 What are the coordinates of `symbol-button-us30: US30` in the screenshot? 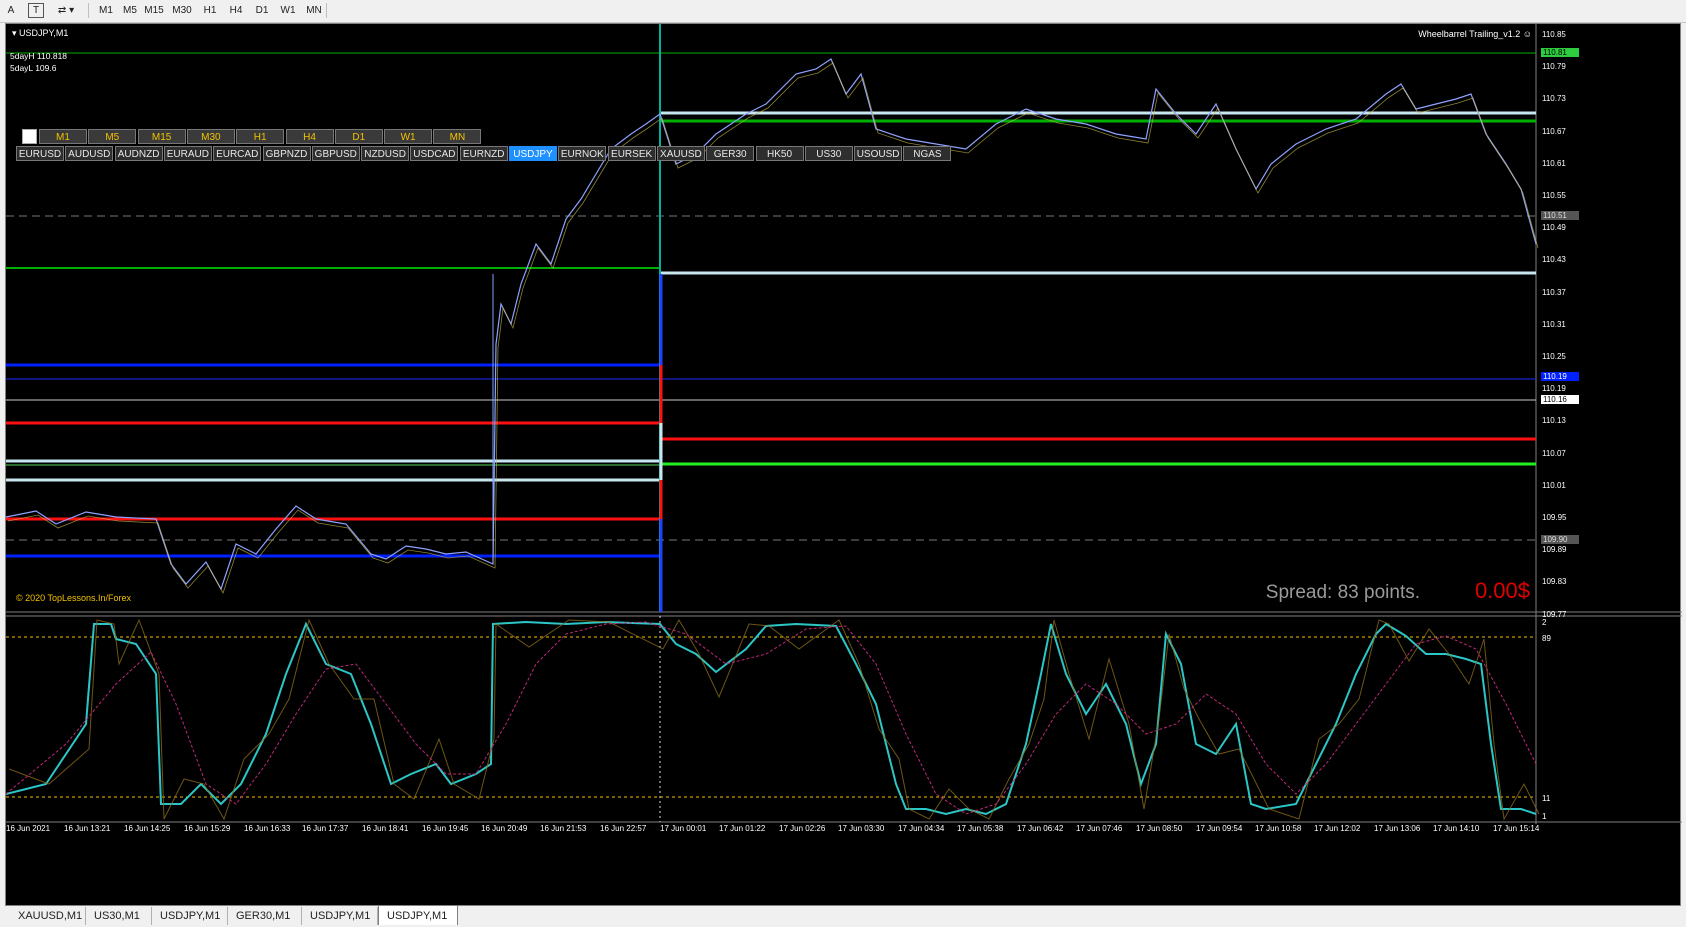 It's located at (828, 153).